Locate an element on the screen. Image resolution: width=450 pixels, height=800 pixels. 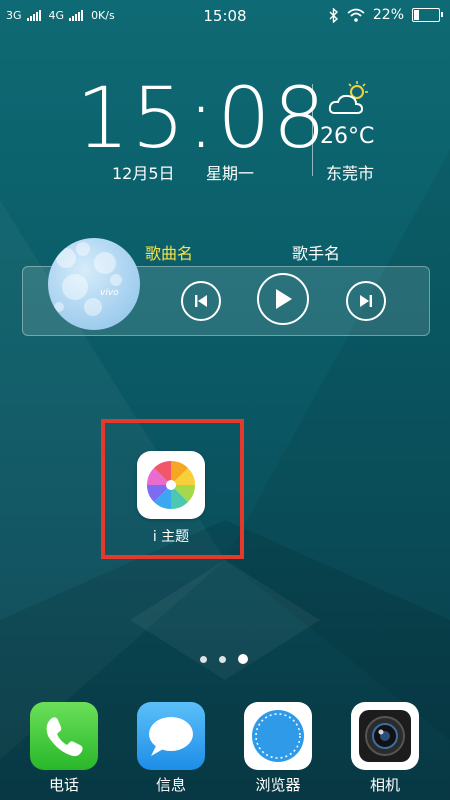
app-messages is located at coordinates (171, 736).